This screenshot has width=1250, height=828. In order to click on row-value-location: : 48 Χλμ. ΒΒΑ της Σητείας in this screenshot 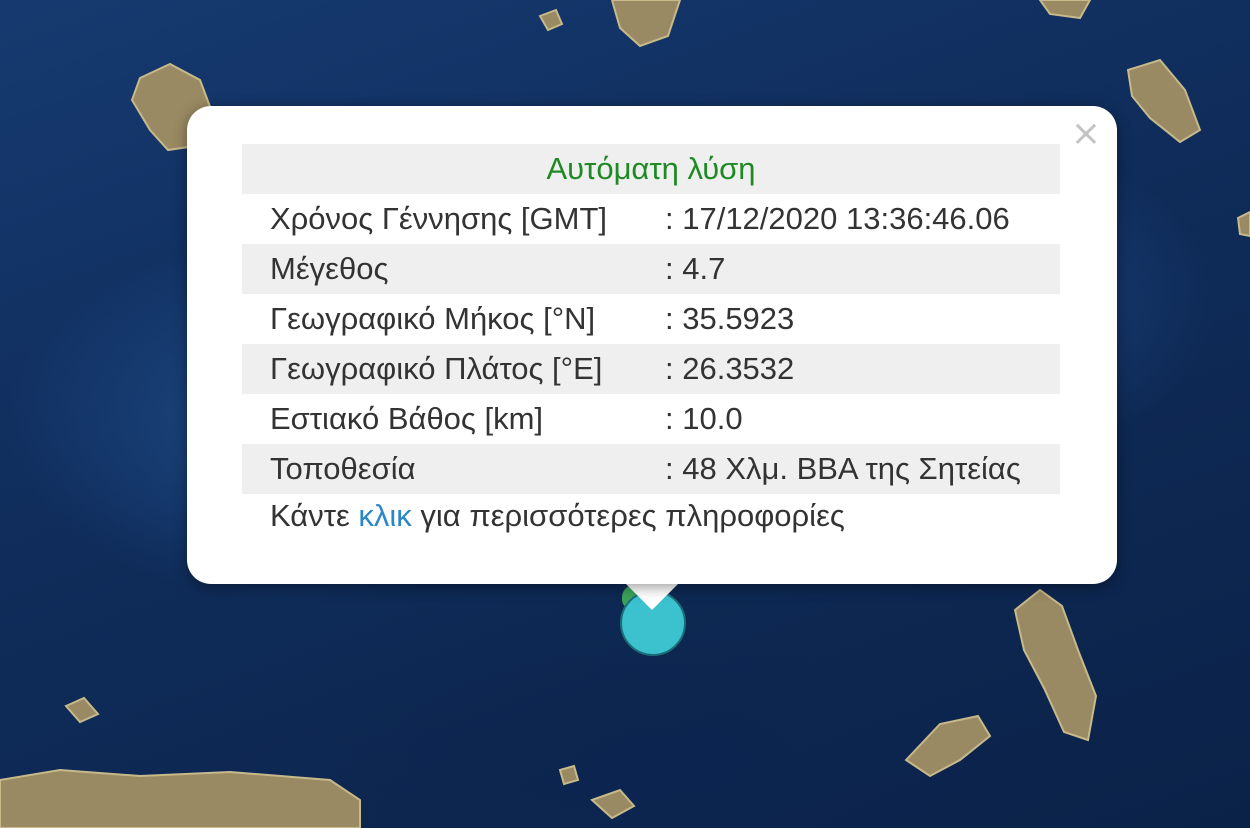, I will do `click(862, 469)`.